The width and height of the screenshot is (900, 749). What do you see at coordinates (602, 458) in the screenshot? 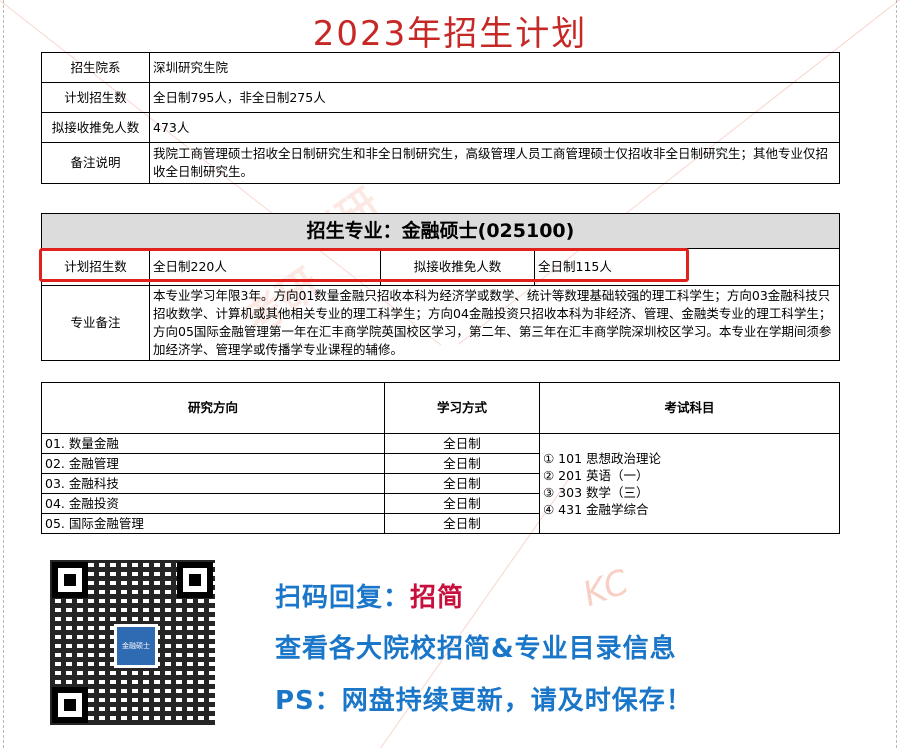
I see `subject-item: ① 101 思想政治理论` at bounding box center [602, 458].